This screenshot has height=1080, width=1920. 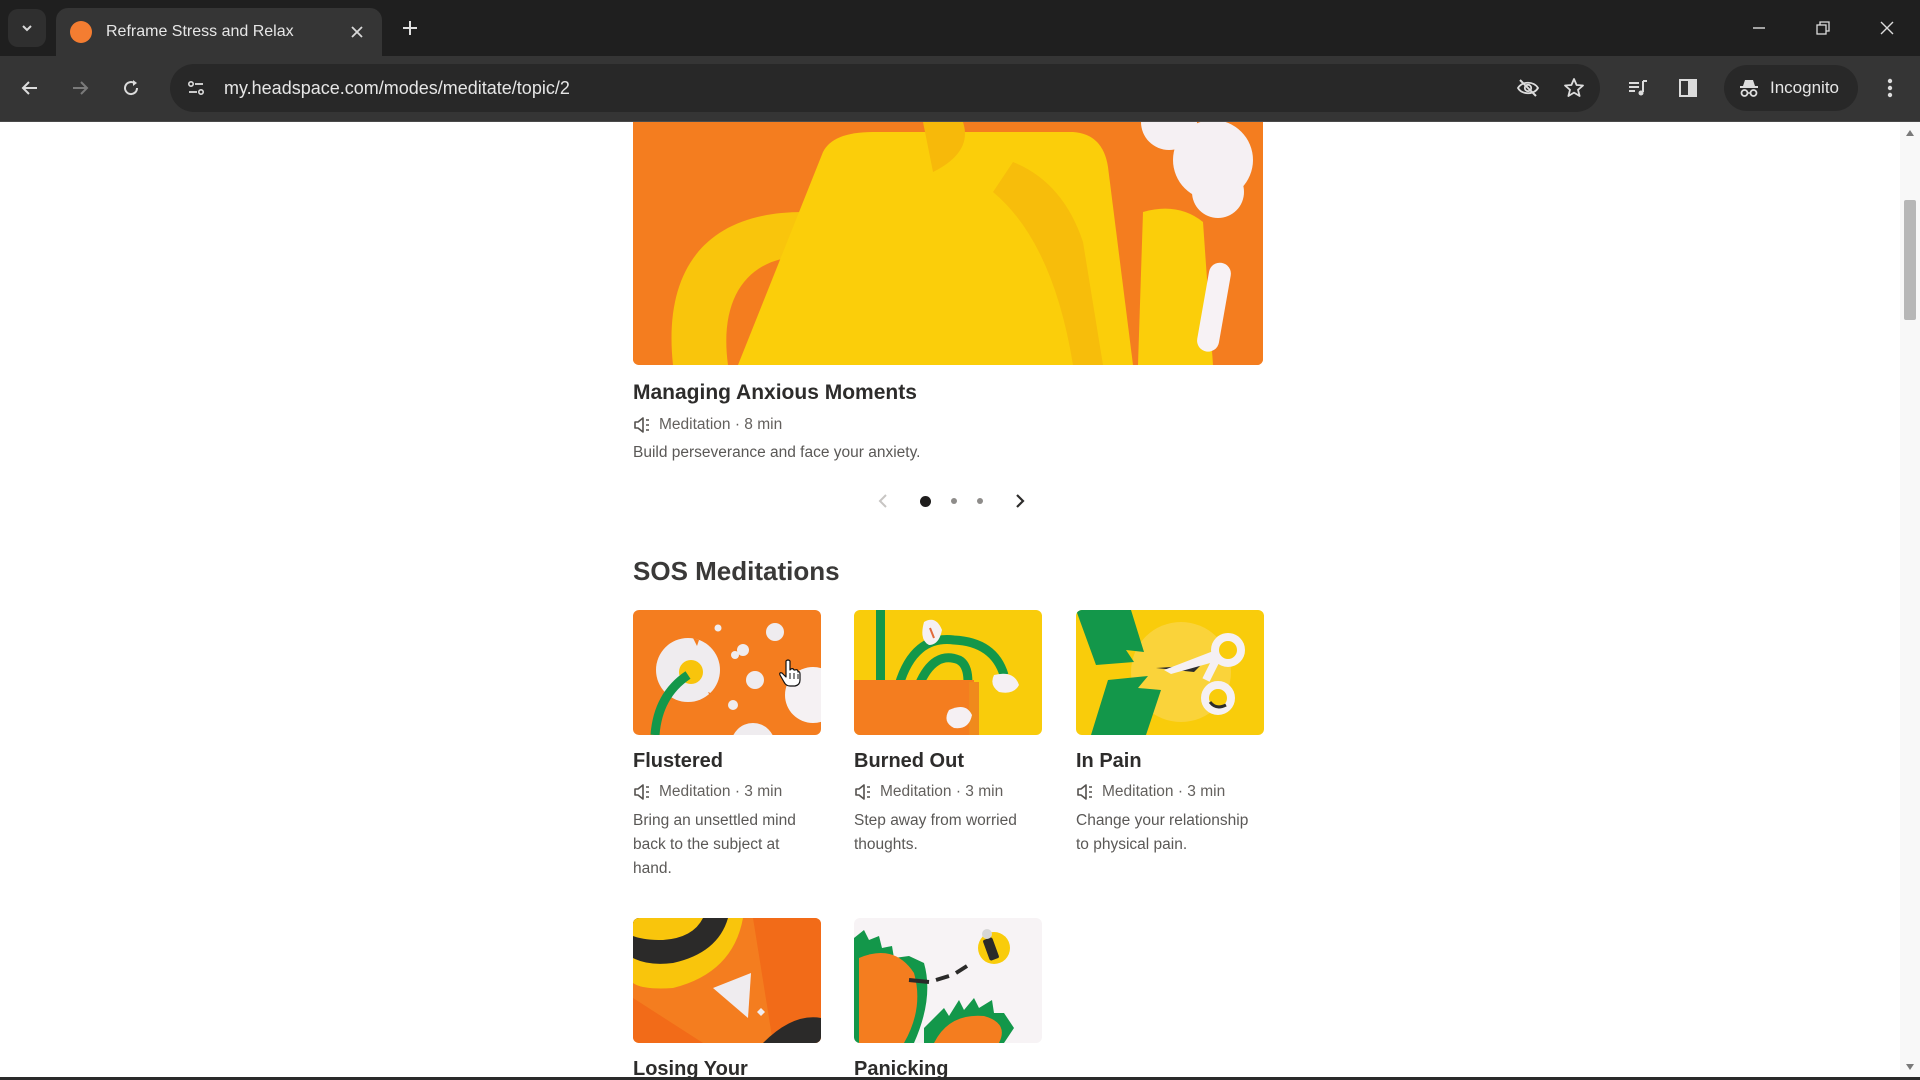 I want to click on browser-menu-button, so click(x=1890, y=88).